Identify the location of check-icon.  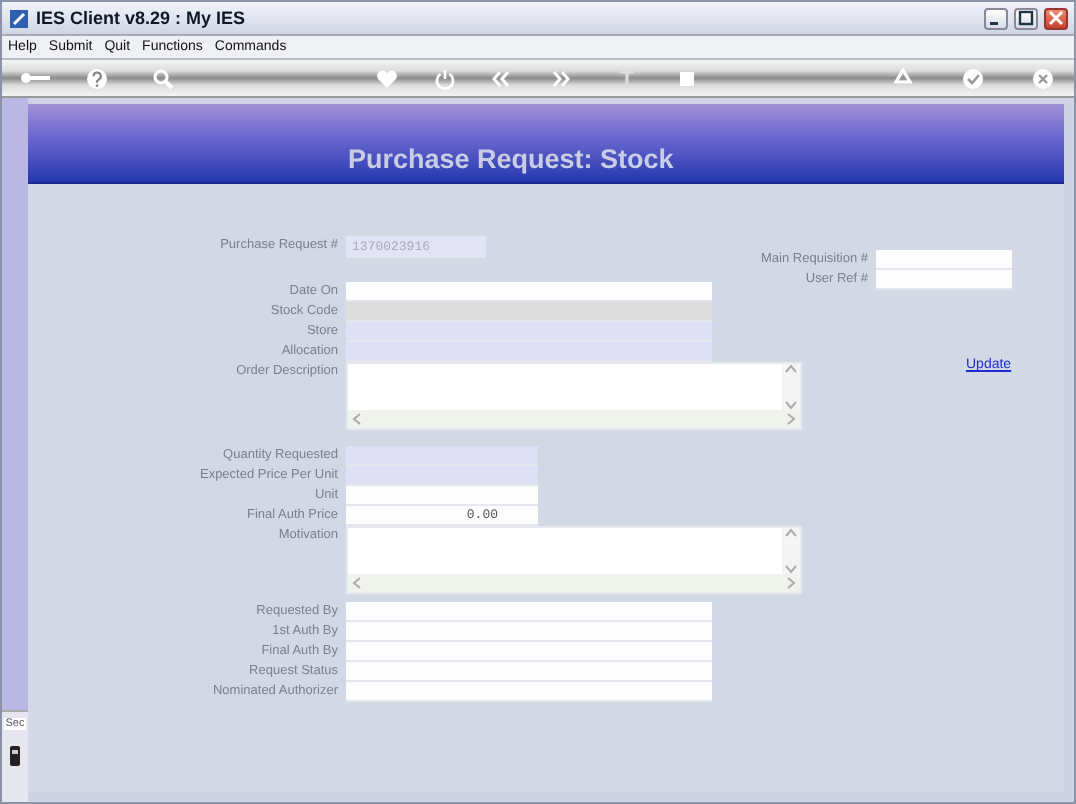
(972, 78).